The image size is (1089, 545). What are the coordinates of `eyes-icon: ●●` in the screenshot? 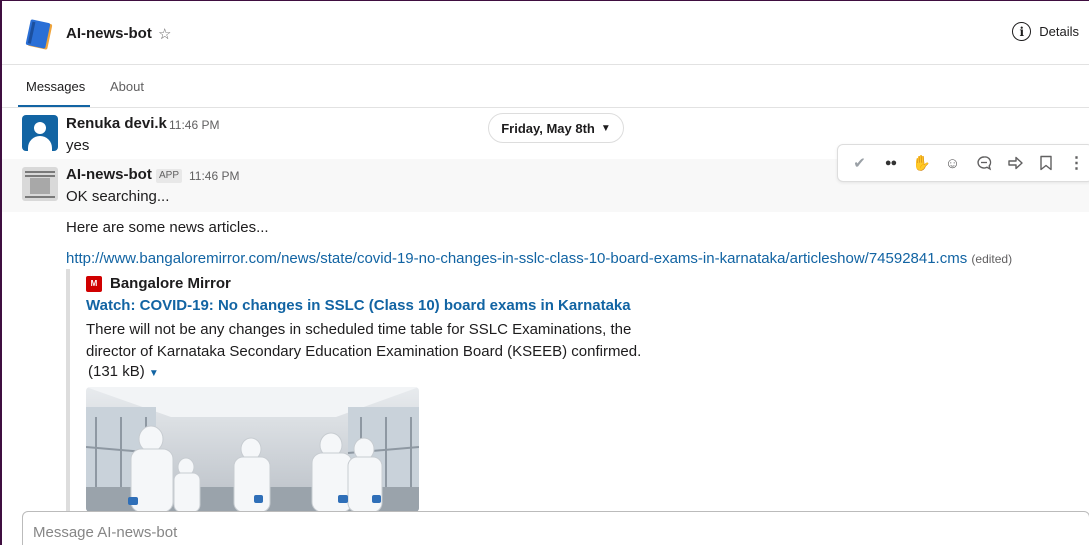 It's located at (890, 163).